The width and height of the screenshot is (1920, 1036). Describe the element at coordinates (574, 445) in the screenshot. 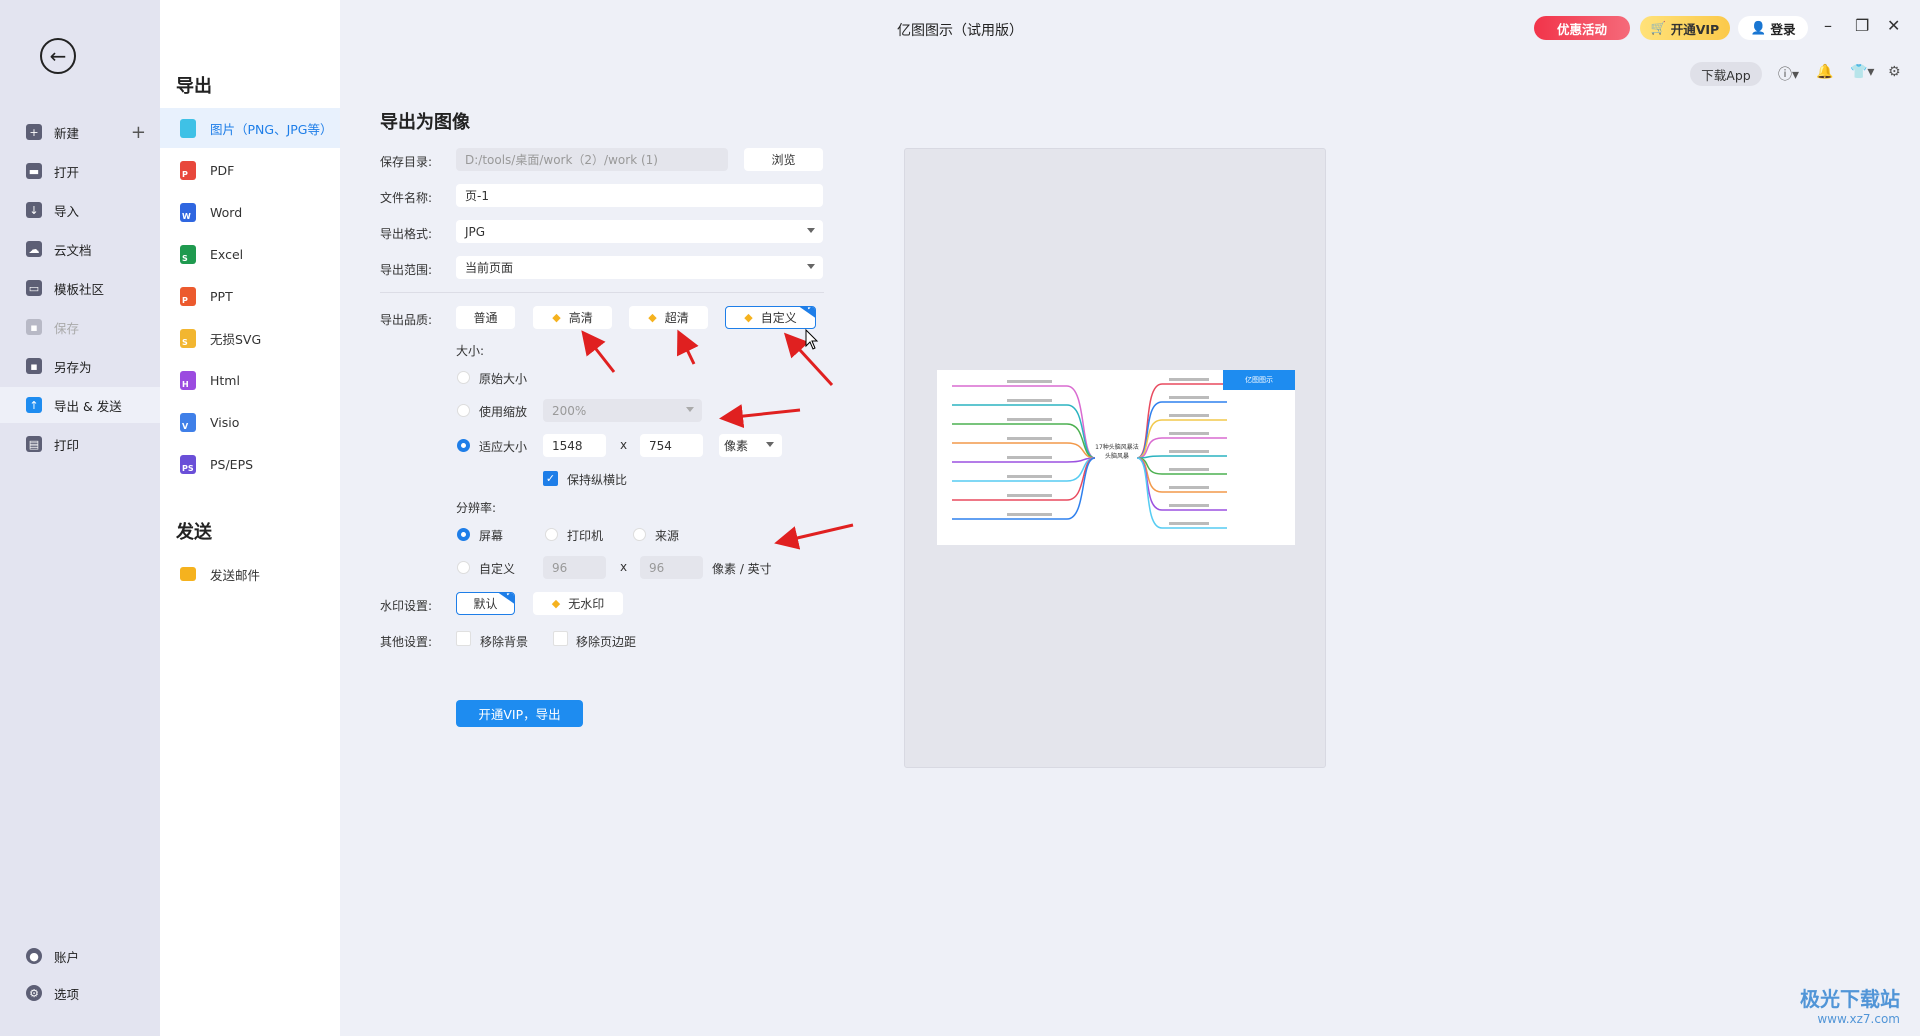

I see `width-input: 1548` at that location.